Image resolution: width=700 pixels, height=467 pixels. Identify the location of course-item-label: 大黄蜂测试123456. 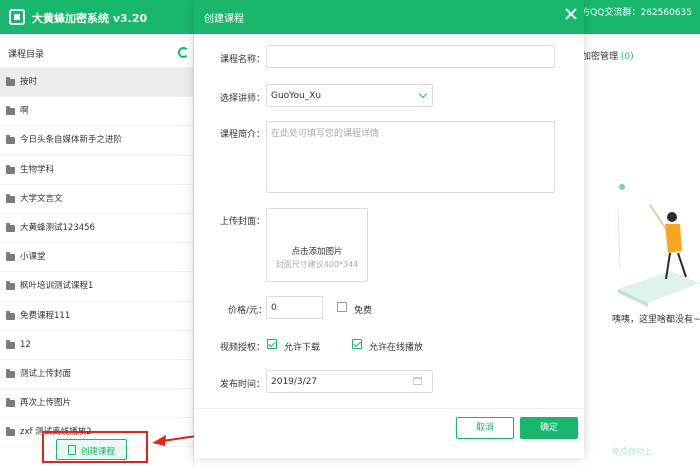
(57, 227).